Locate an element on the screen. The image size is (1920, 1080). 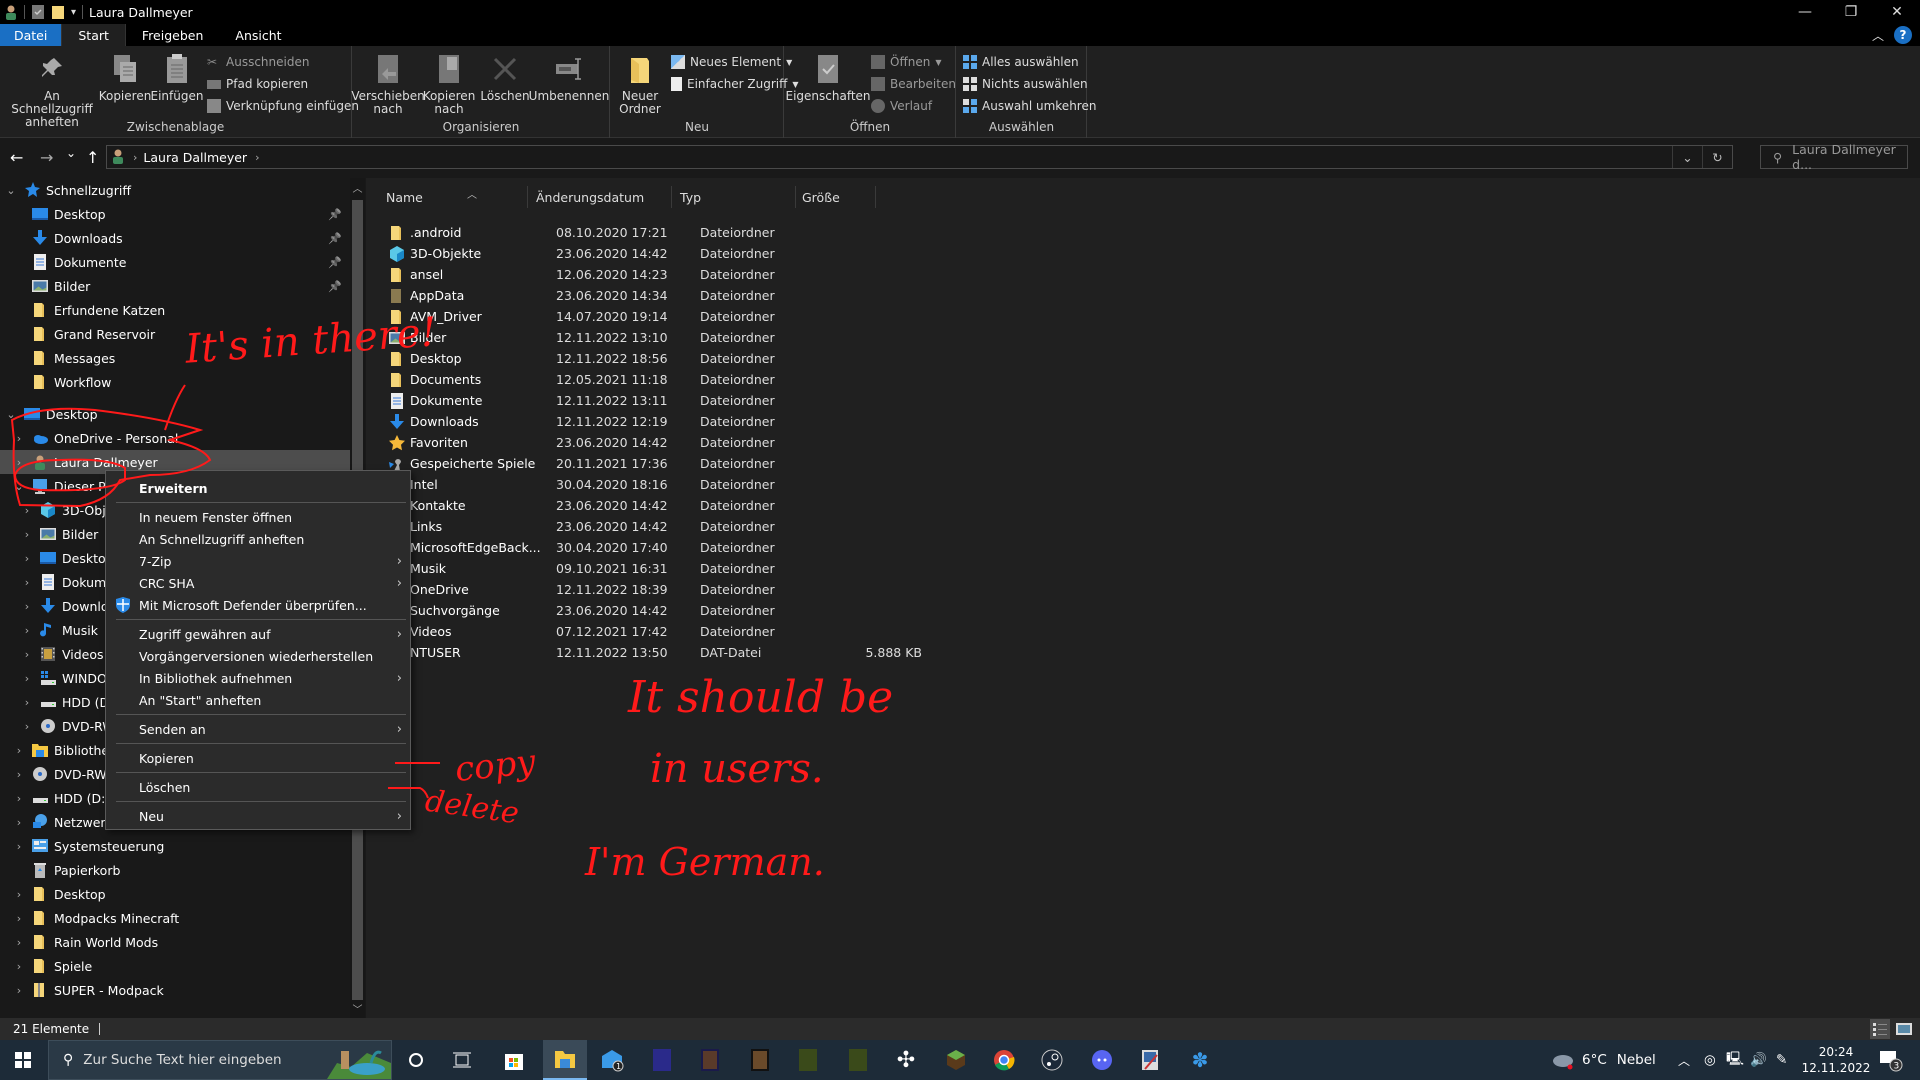
annotation-delete-line is located at coordinates (408, 793).